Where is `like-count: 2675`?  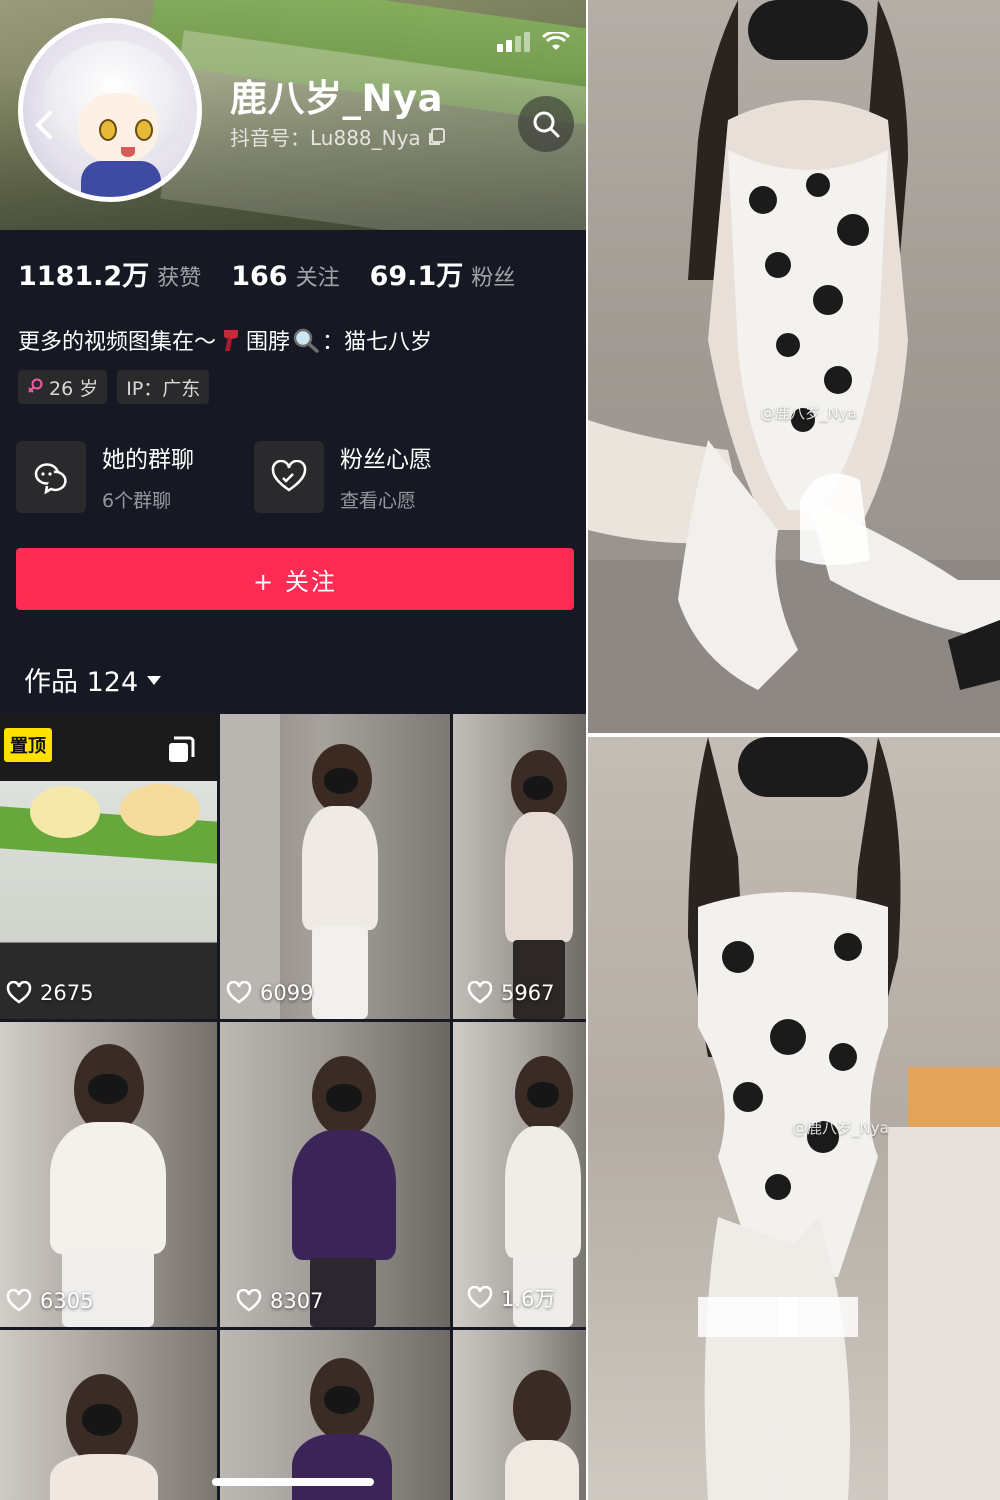 like-count: 2675 is located at coordinates (49, 993).